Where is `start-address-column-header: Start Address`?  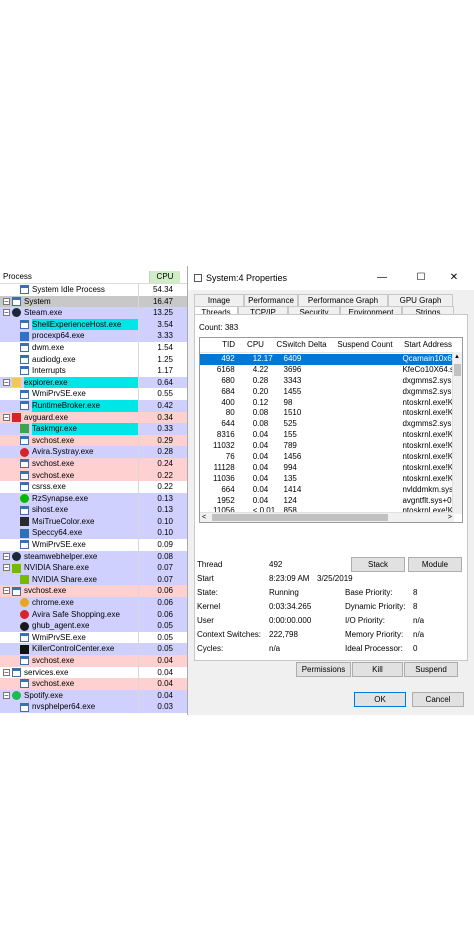 start-address-column-header: Start Address is located at coordinates (428, 345).